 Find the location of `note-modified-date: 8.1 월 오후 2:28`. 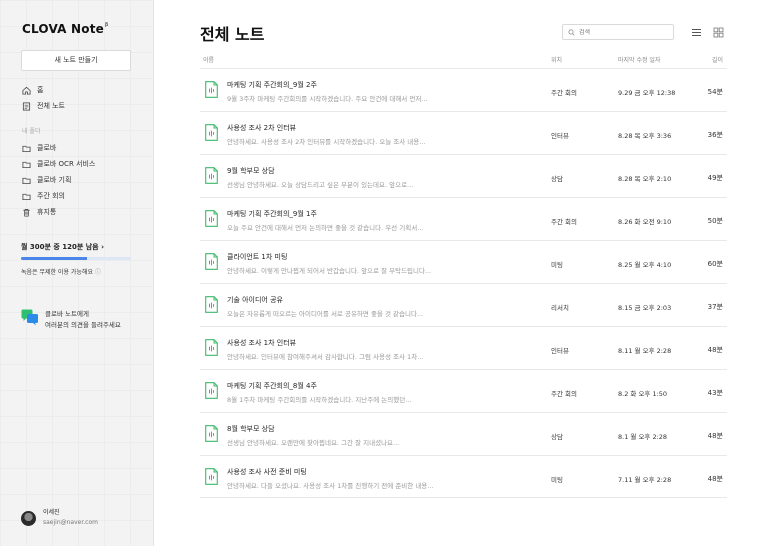

note-modified-date: 8.1 월 오후 2:28 is located at coordinates (643, 437).